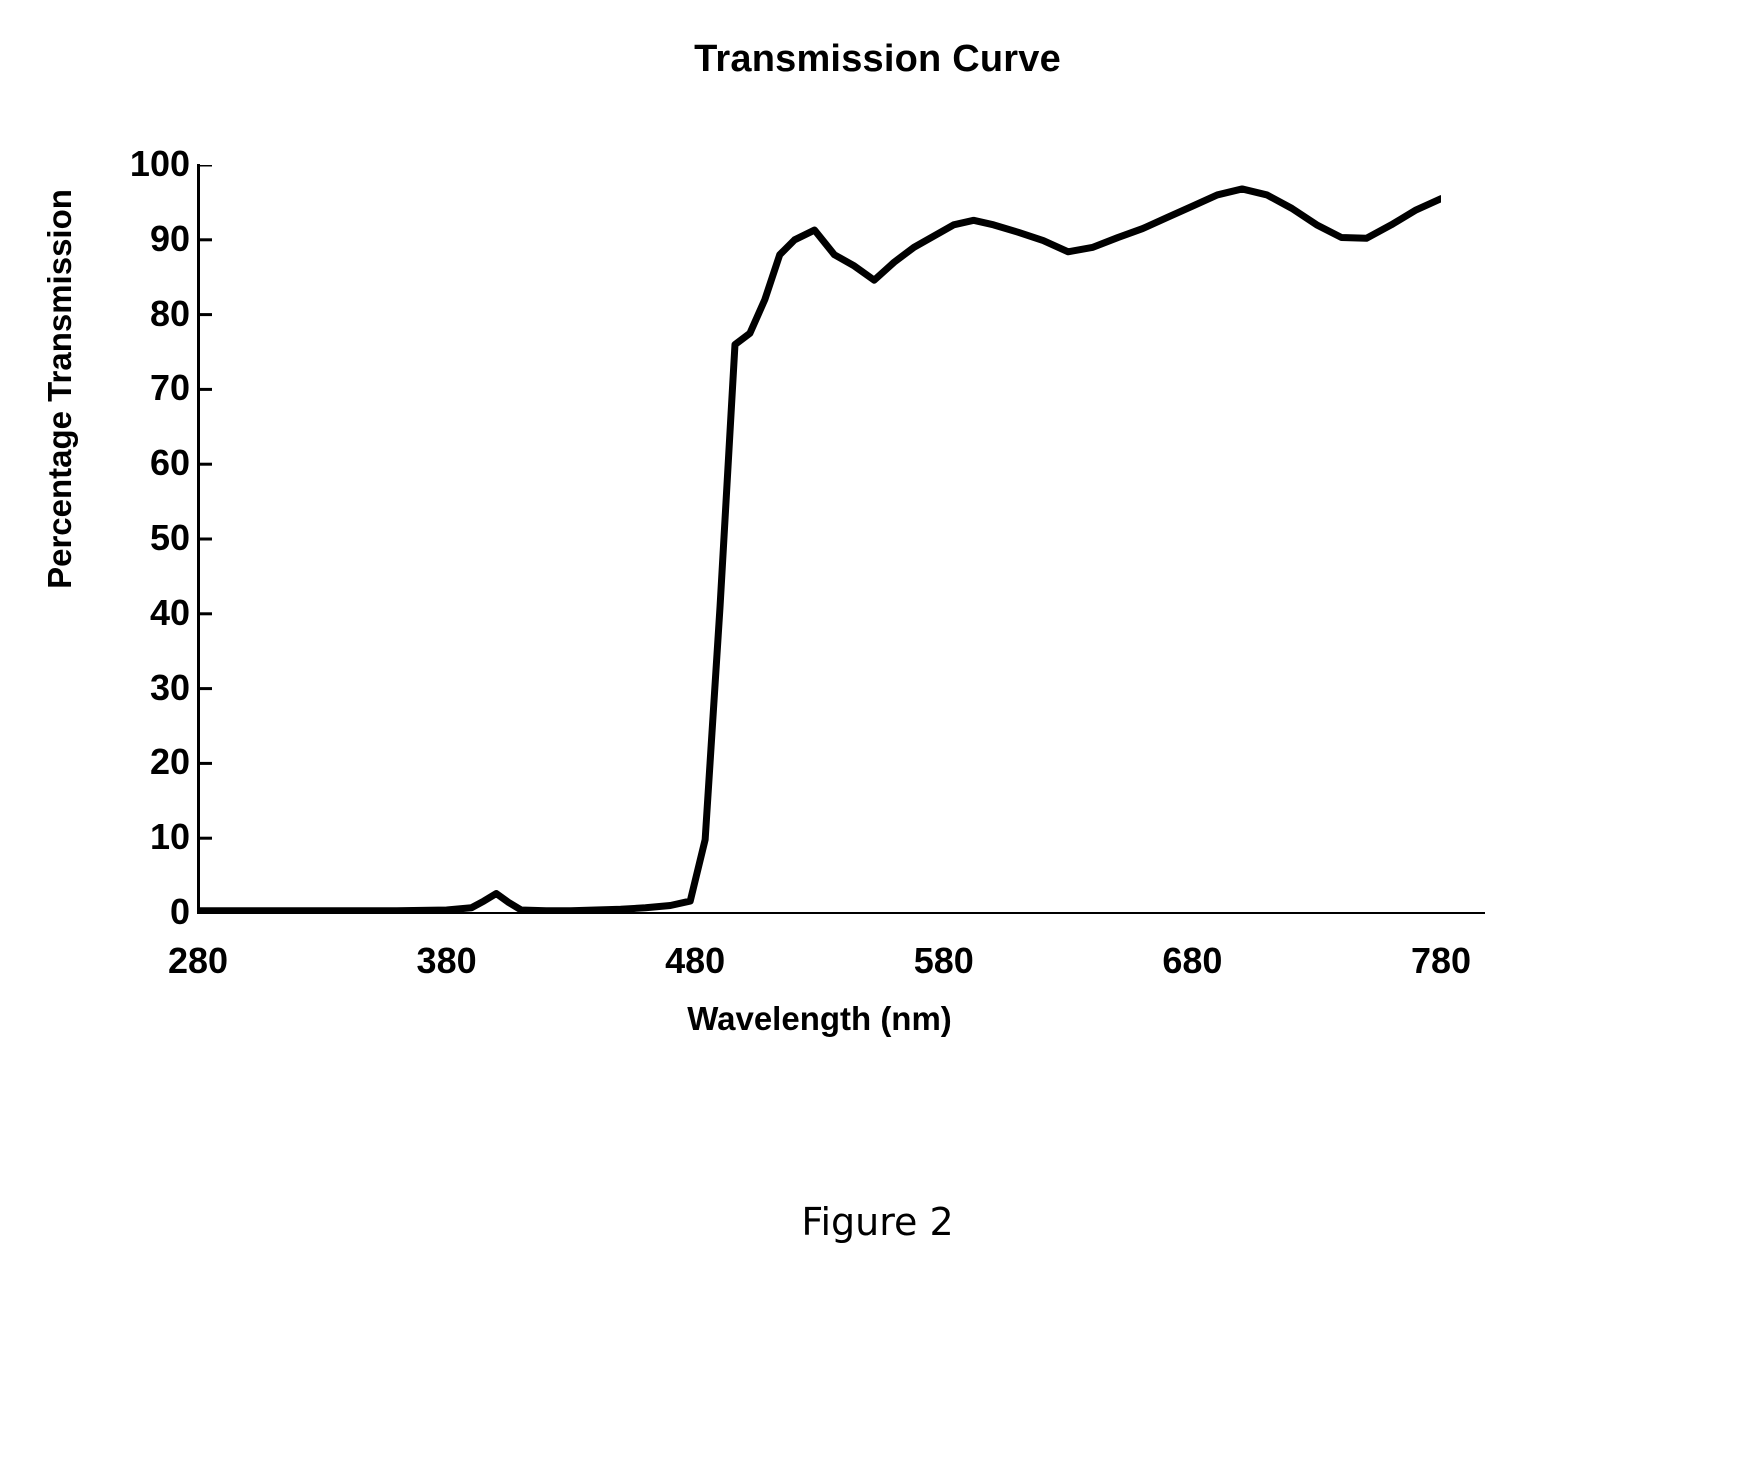  What do you see at coordinates (169, 238) in the screenshot?
I see `y-axis-tick-label: 90` at bounding box center [169, 238].